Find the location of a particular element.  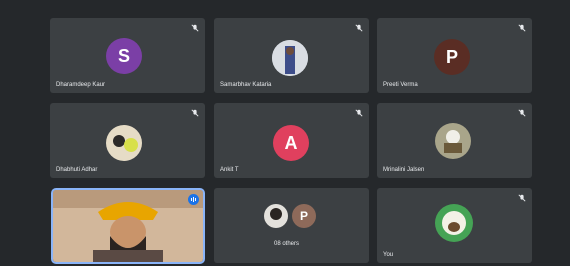

participant-tile-you: You is located at coordinates (454, 225).